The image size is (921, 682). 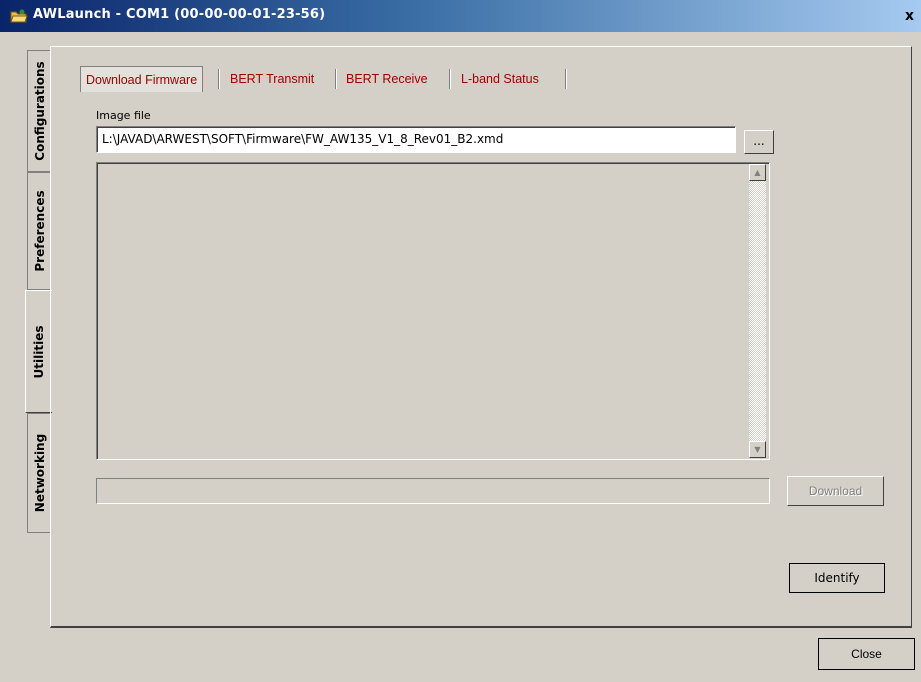 I want to click on window-title: AWLaunch - COM1 (00-00-00-01-23-56), so click(x=179, y=14).